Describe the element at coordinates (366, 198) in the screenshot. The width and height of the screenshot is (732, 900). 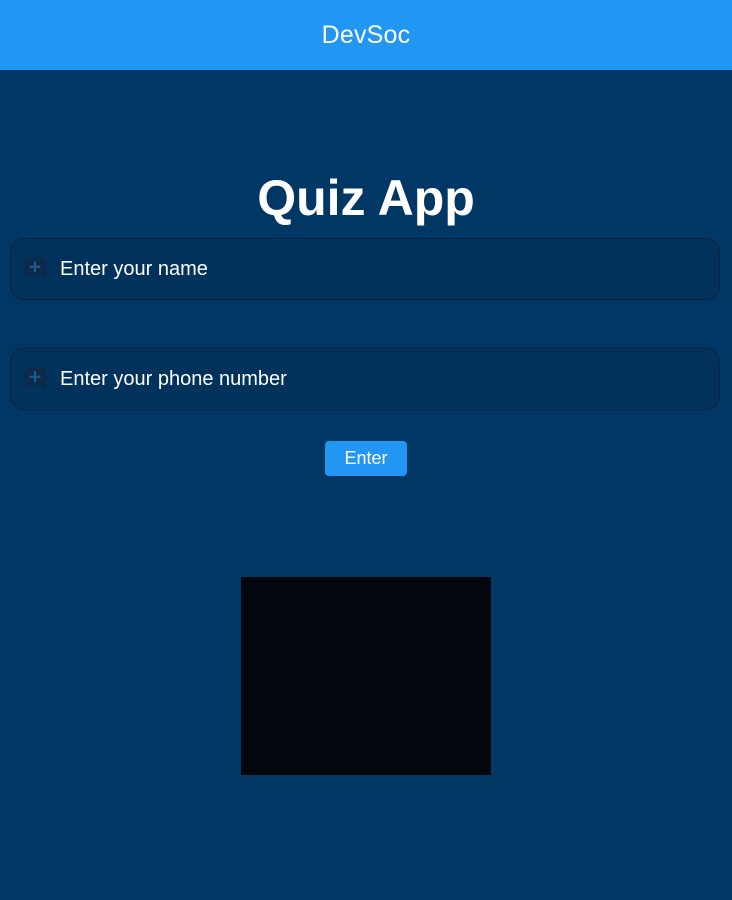
I see `page-title: Quiz App` at that location.